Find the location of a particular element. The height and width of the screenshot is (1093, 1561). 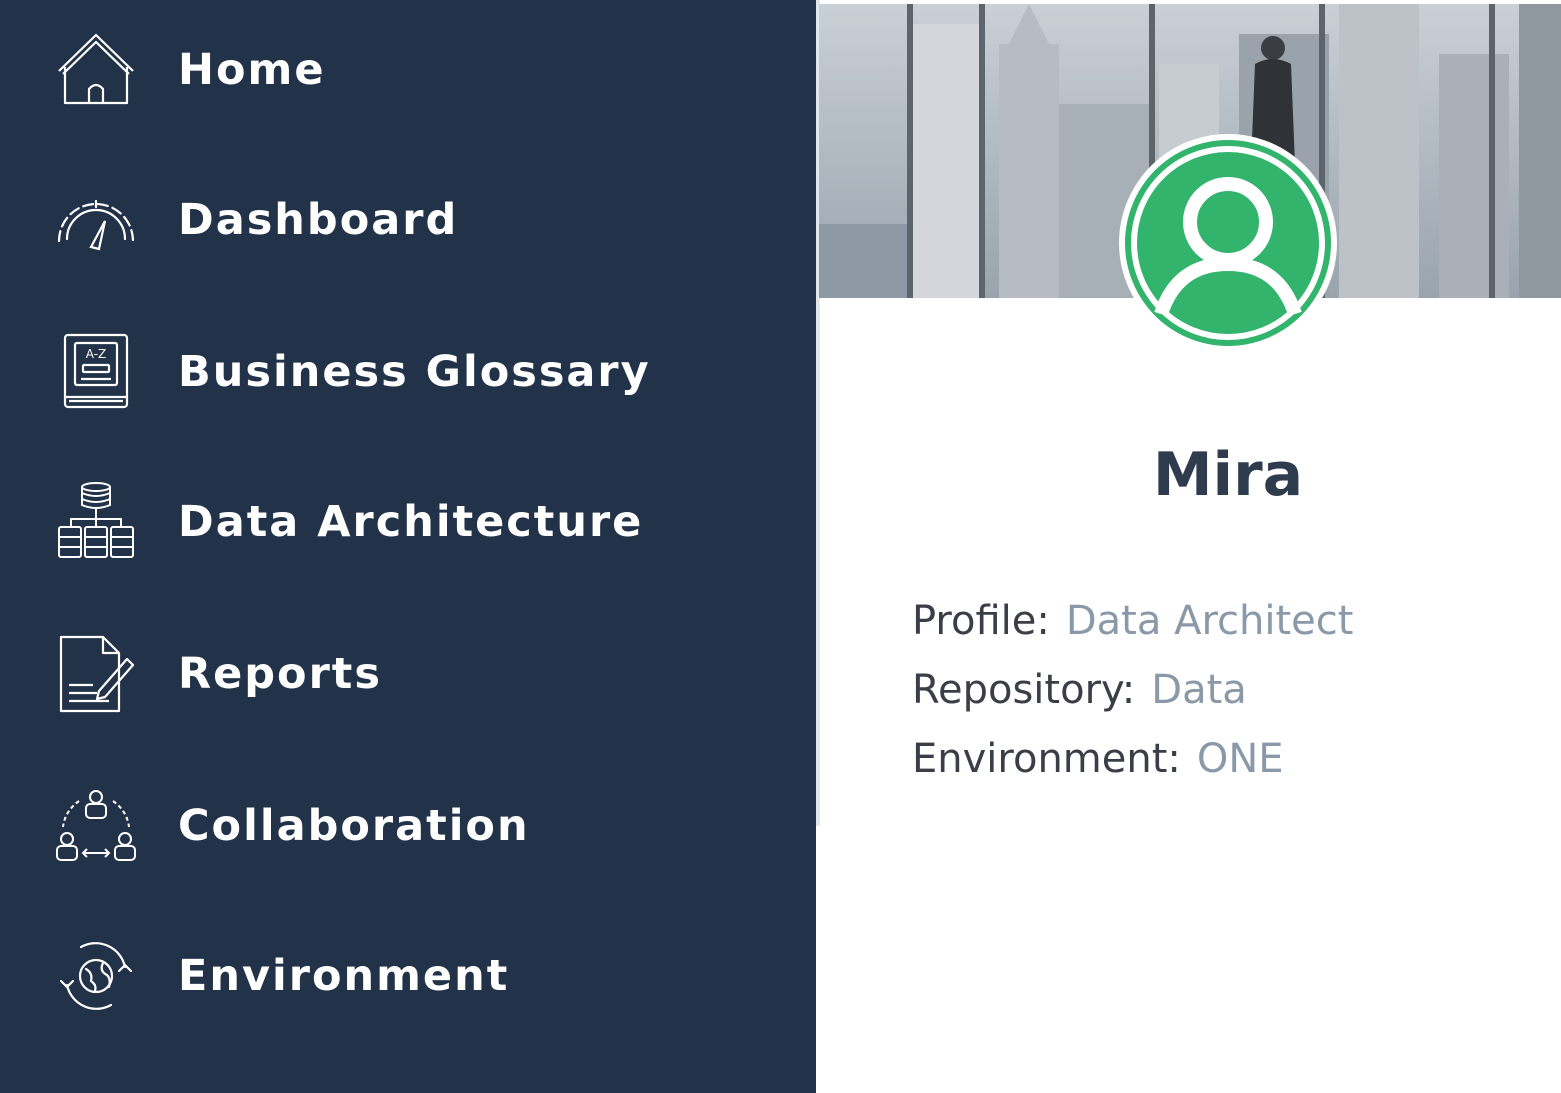

profile-field-profile: Profile: Data Architect is located at coordinates (1132, 621).